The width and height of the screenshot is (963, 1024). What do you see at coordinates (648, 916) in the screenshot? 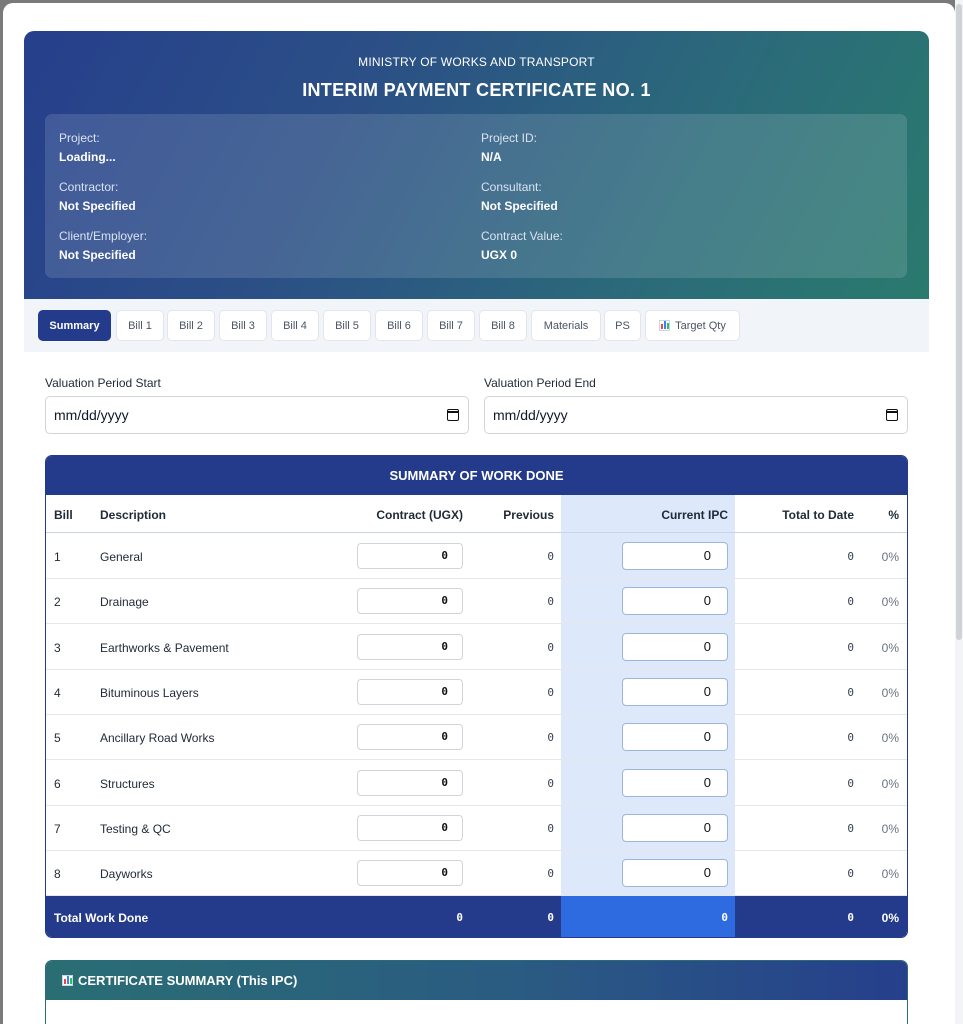
I see `total-current-highlight` at bounding box center [648, 916].